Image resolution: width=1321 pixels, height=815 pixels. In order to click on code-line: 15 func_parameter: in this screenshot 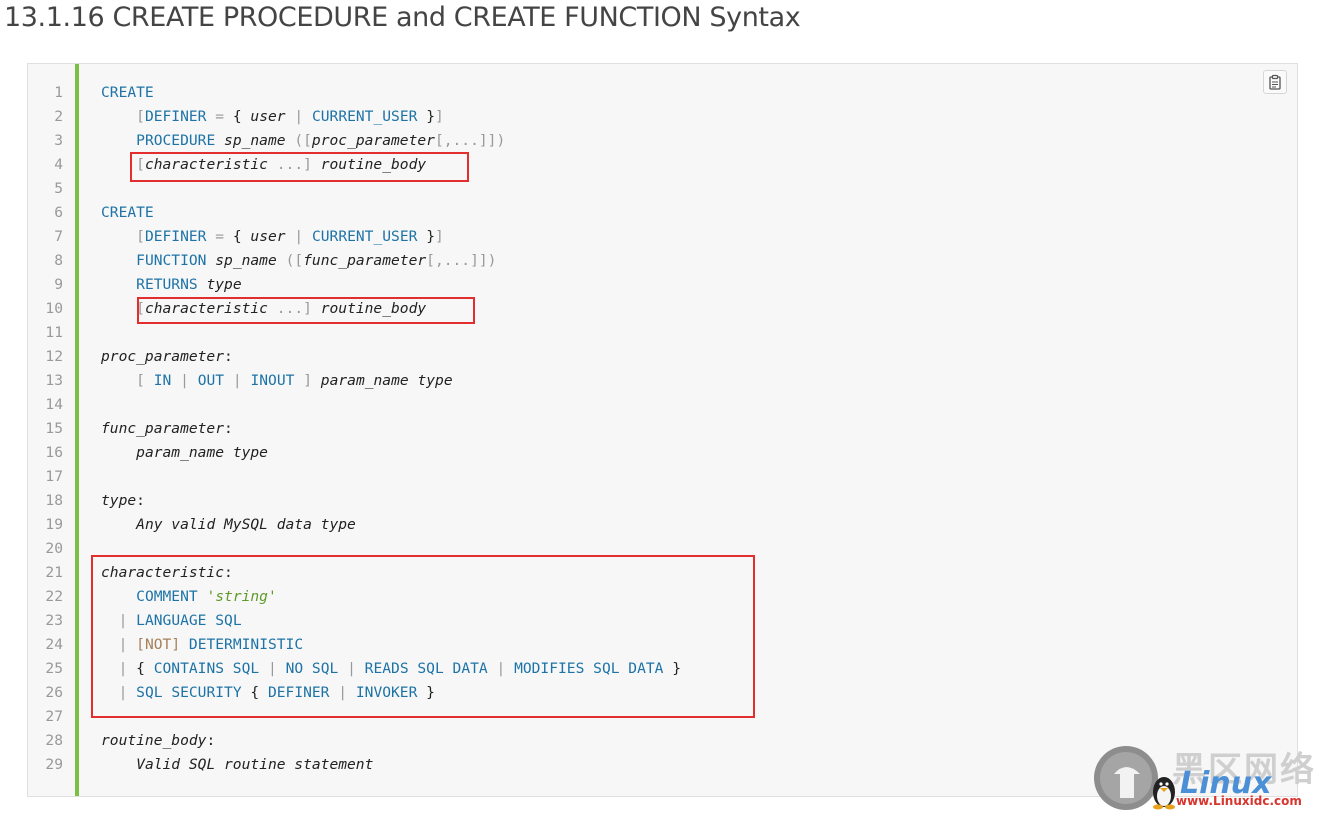, I will do `click(643, 429)`.